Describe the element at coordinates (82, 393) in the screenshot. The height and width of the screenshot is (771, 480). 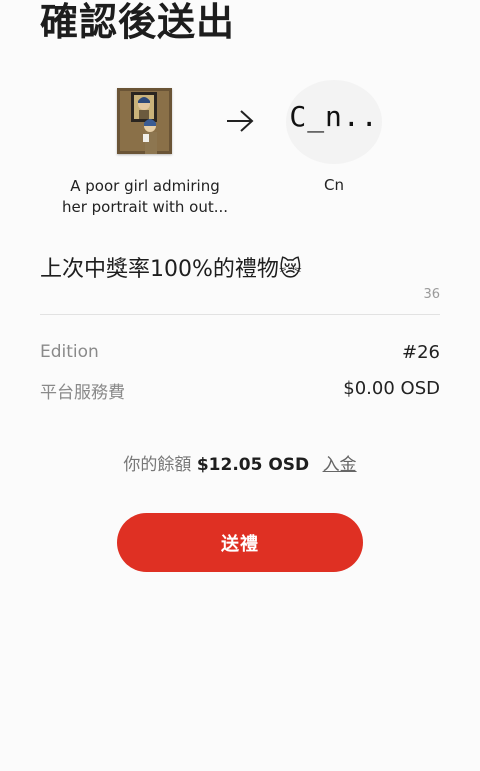
I see `platform-fee-label: 平台服務費` at that location.